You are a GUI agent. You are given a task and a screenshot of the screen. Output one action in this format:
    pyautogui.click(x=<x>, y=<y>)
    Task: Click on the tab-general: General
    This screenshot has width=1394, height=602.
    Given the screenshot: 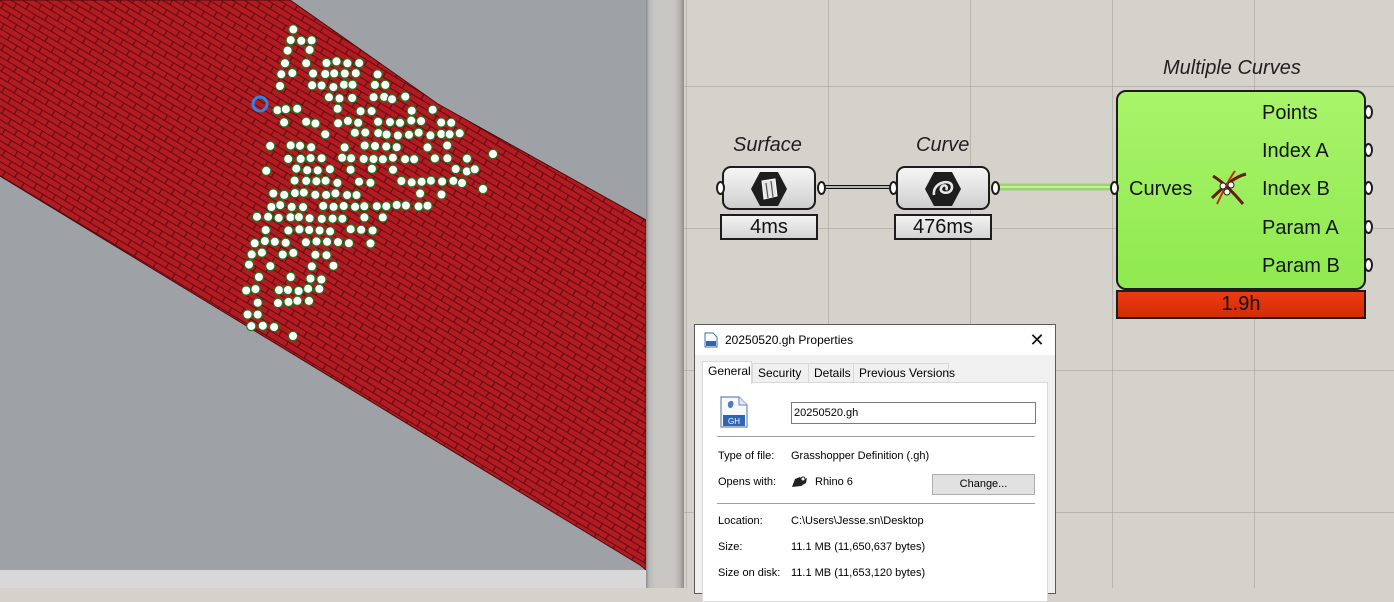 What is the action you would take?
    pyautogui.click(x=727, y=372)
    